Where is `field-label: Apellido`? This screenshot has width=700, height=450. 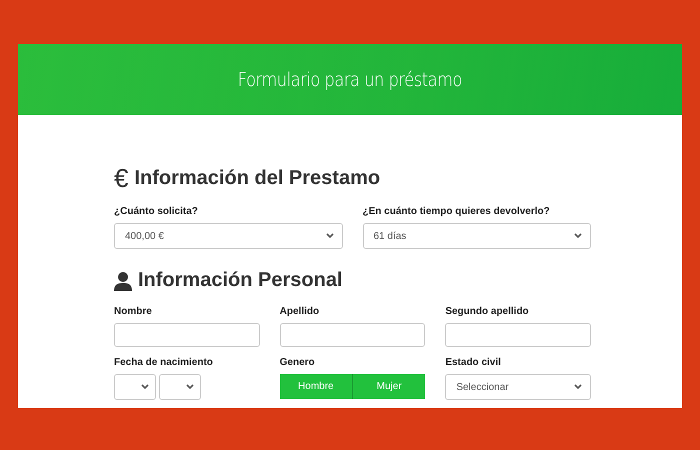
field-label: Apellido is located at coordinates (300, 311).